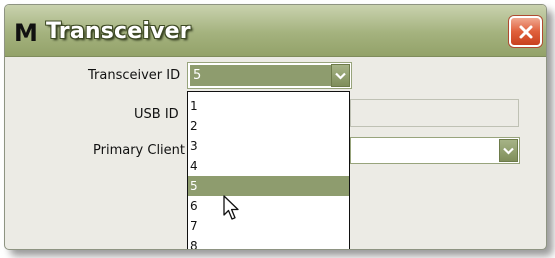 The height and width of the screenshot is (258, 555). I want to click on transceiver-id-dropdown: 5, so click(269, 75).